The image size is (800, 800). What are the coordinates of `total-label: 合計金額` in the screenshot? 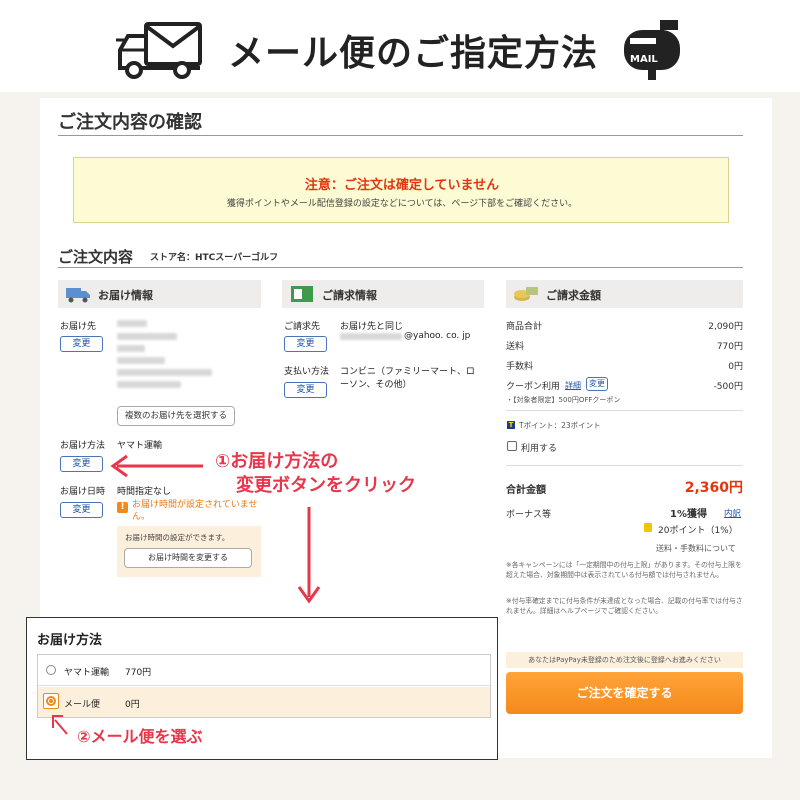 It's located at (526, 490).